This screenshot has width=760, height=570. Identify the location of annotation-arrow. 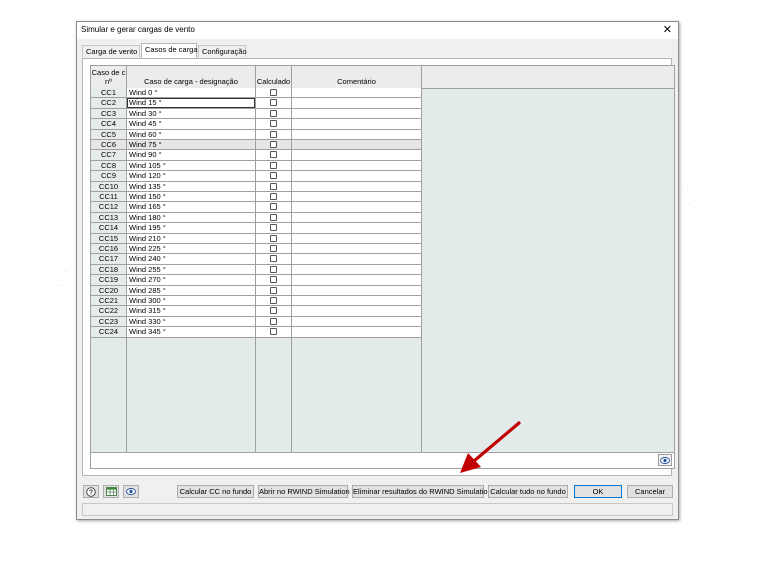
(490, 447).